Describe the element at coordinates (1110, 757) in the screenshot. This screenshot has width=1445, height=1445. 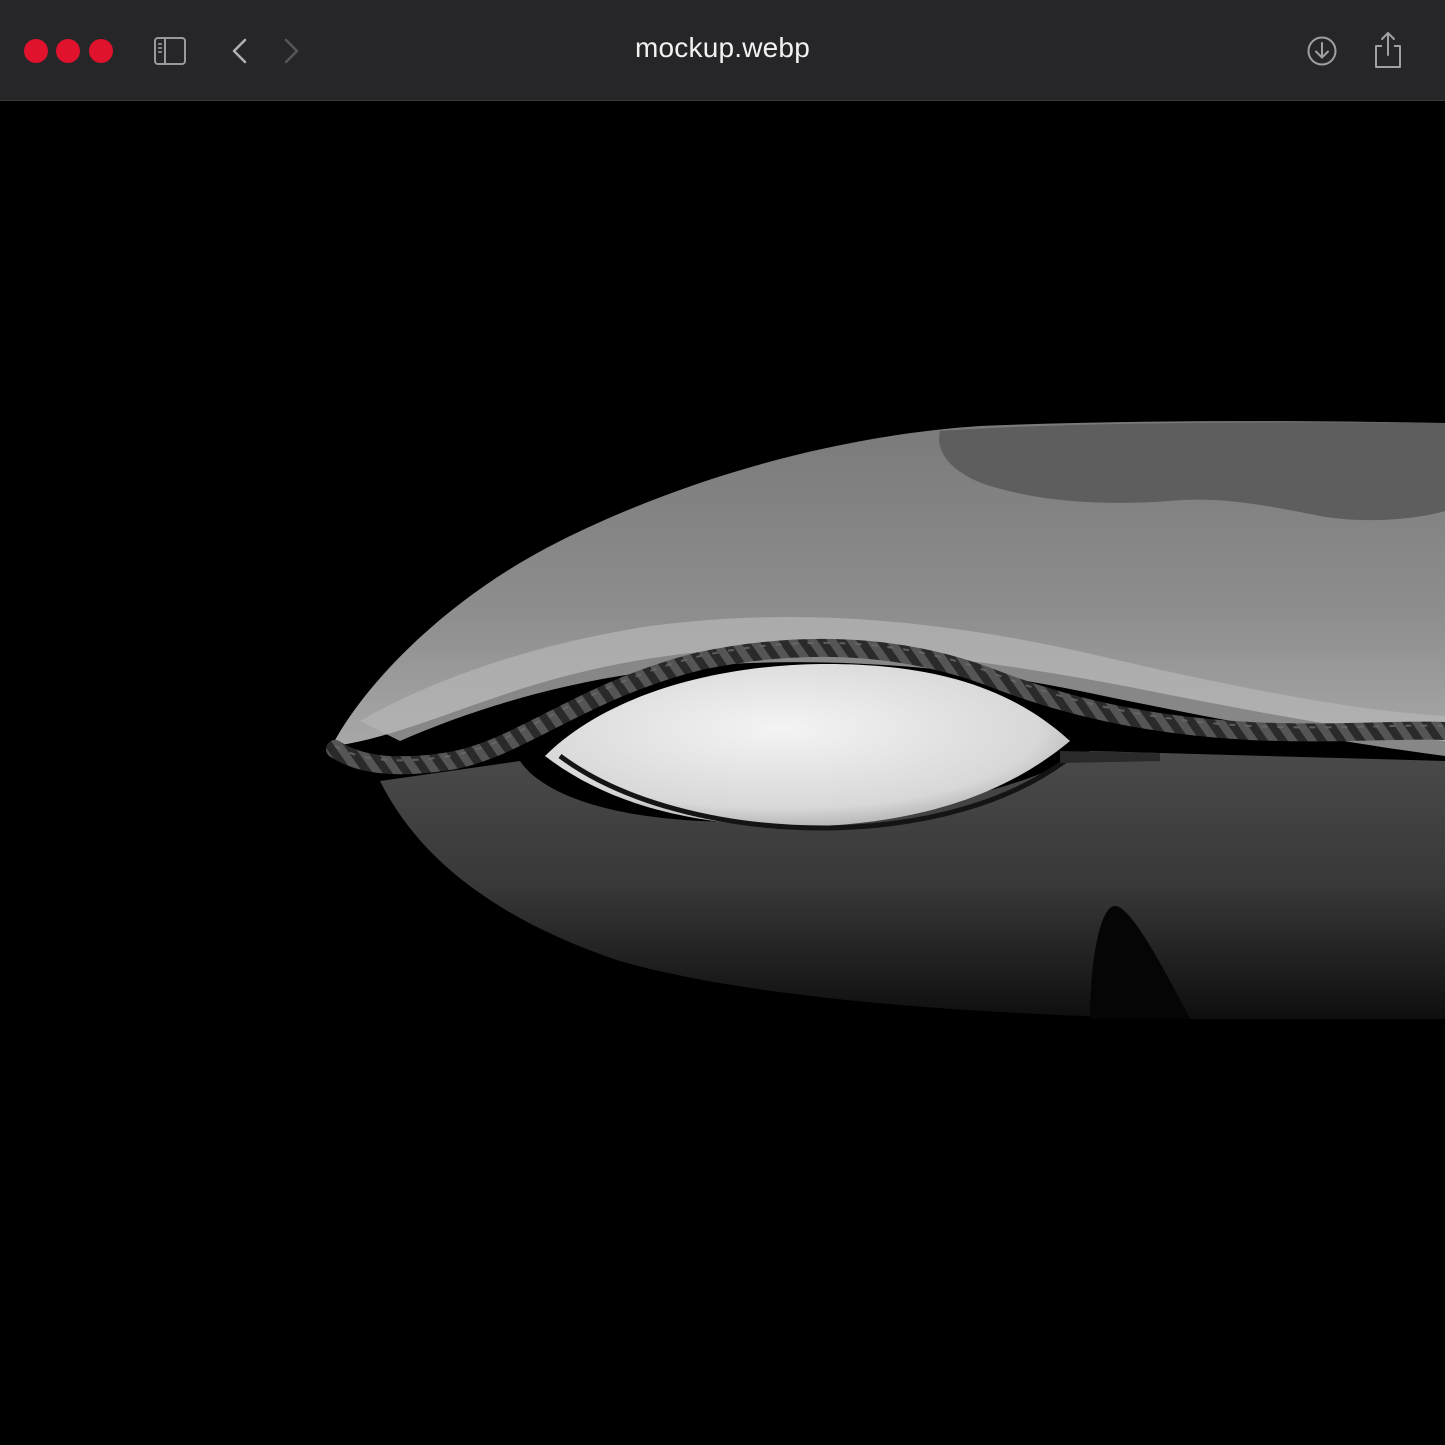
I see `zipper-tape` at that location.